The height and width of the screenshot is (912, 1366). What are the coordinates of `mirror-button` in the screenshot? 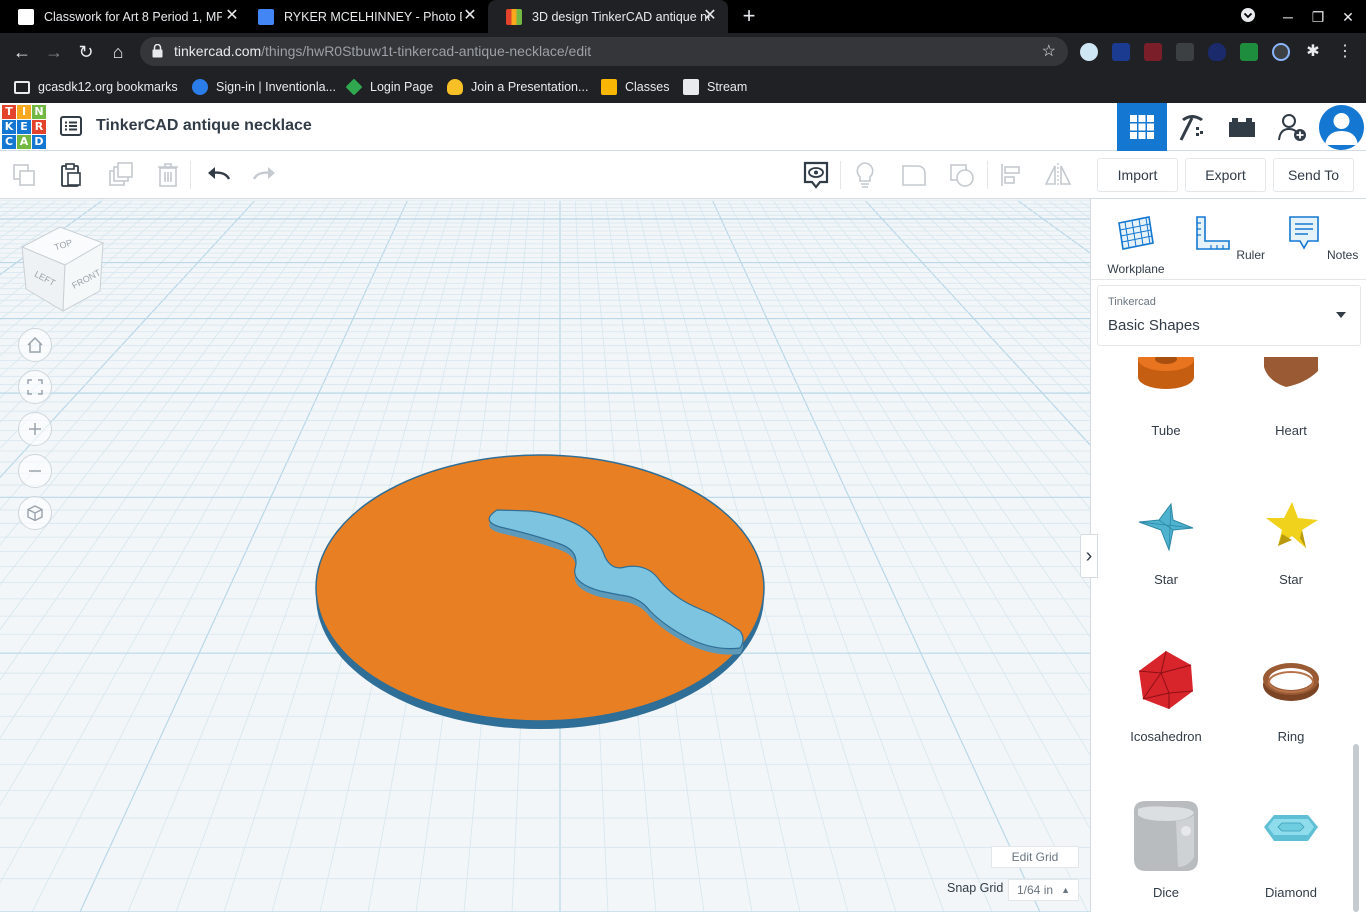 It's located at (1058, 175).